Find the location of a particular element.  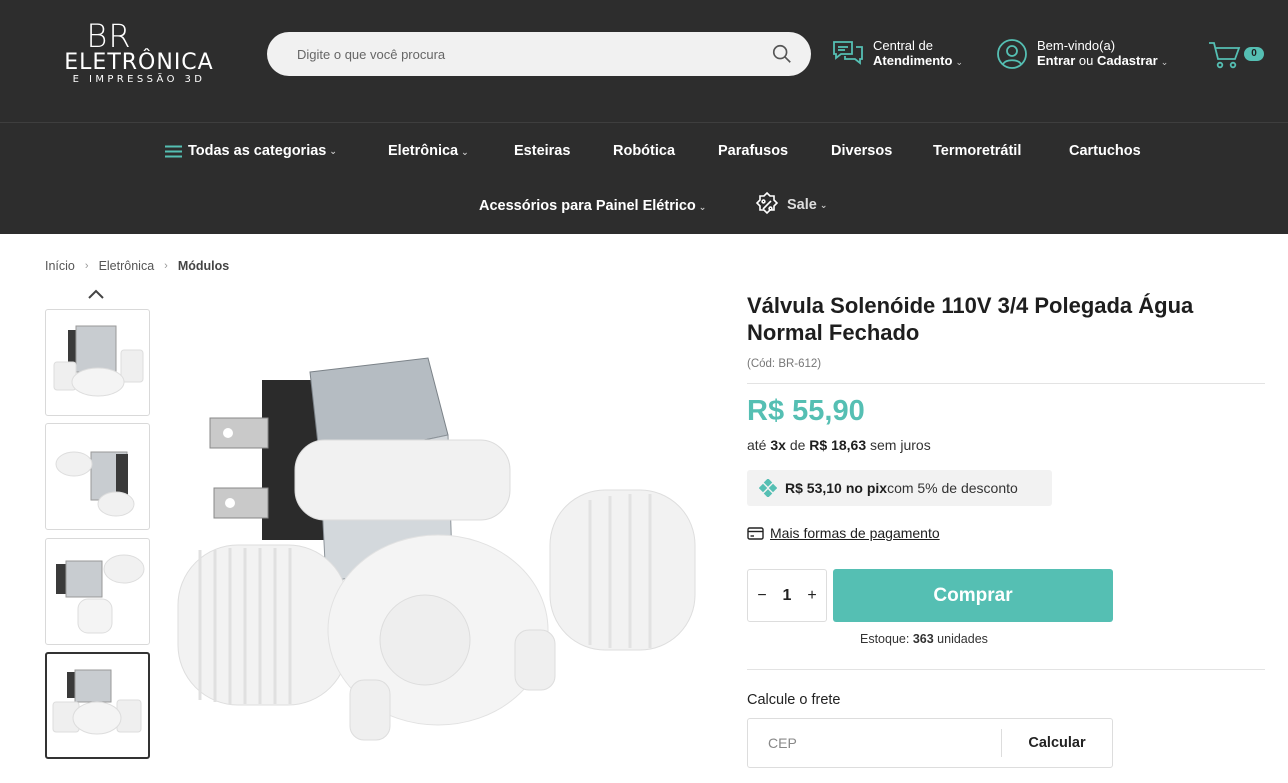

nav-item-sale: Sale ⌄ is located at coordinates (790, 205).